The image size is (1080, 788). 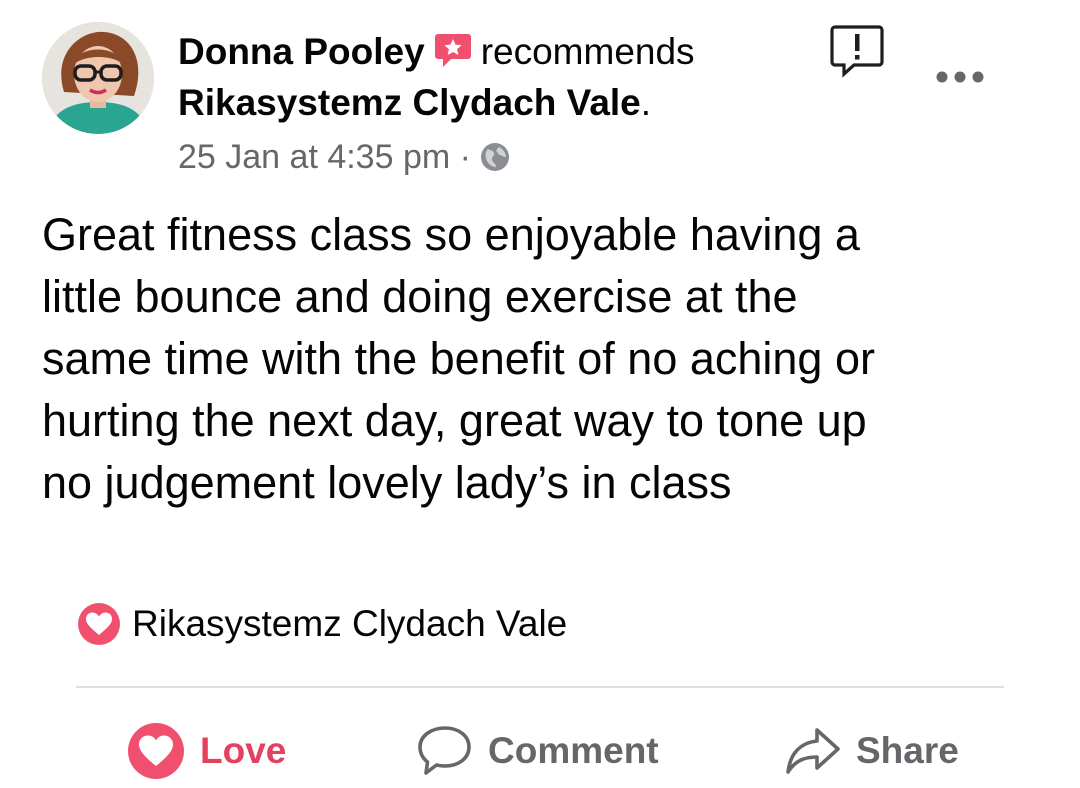 What do you see at coordinates (314, 157) in the screenshot?
I see `post-timestamp: 25 Jan at 4:35 pm` at bounding box center [314, 157].